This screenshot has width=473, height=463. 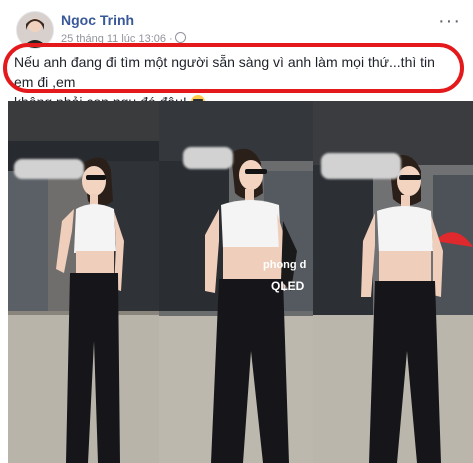 I want to click on post-timestamp: 25 tháng 11 lúc 13:06 ·, so click(x=123, y=38).